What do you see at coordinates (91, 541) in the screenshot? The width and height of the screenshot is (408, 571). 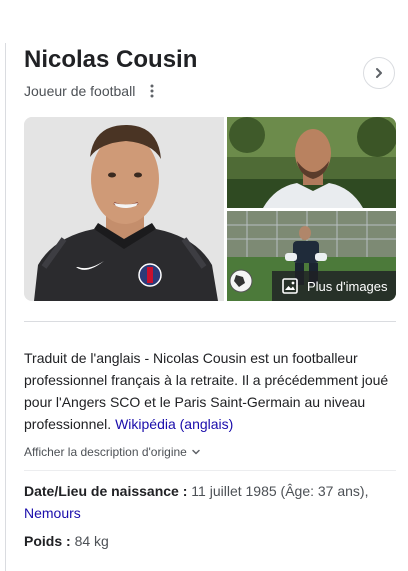 I see `fact-weight-value: 84 kg` at bounding box center [91, 541].